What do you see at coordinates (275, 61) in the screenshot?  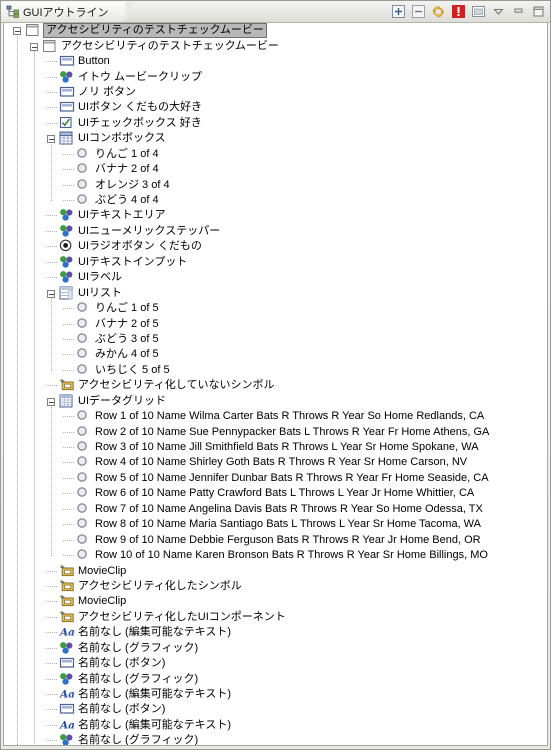 I see `tree-row: Button` at bounding box center [275, 61].